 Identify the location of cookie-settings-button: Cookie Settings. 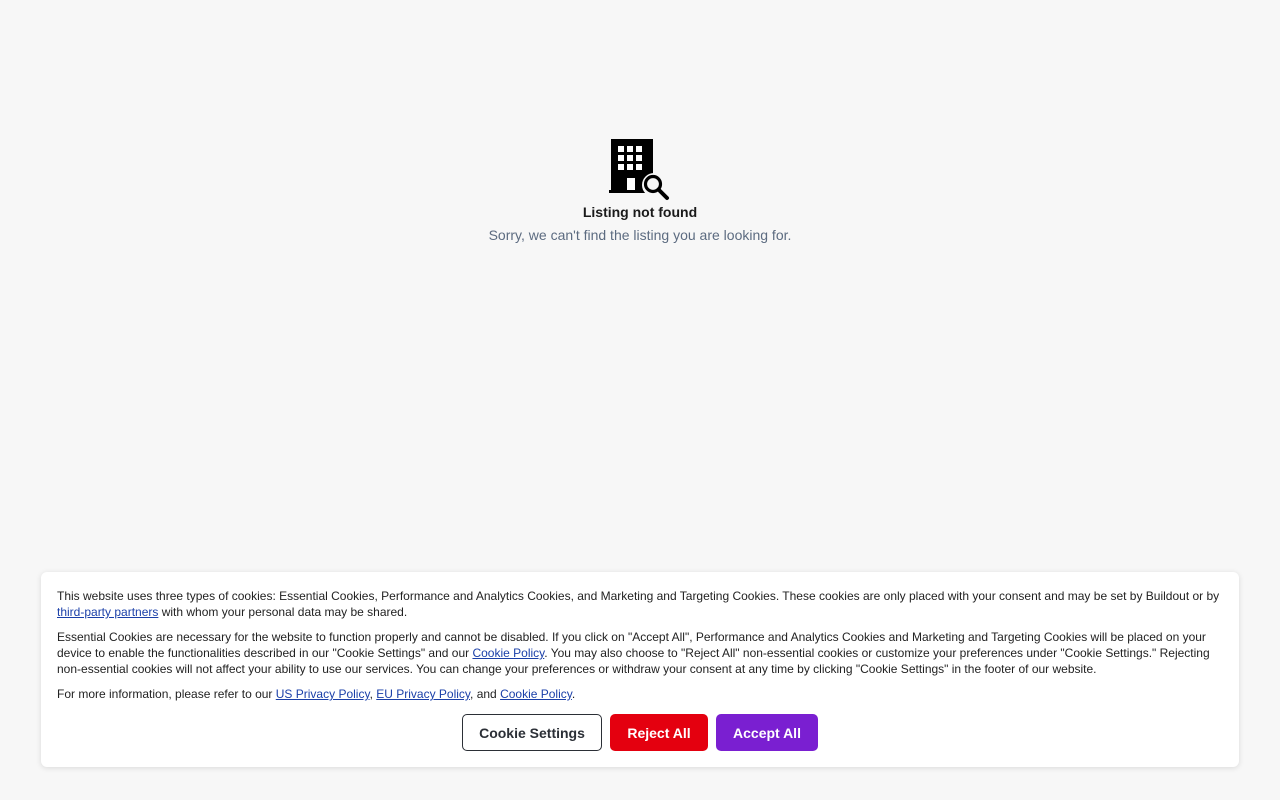
(532, 732).